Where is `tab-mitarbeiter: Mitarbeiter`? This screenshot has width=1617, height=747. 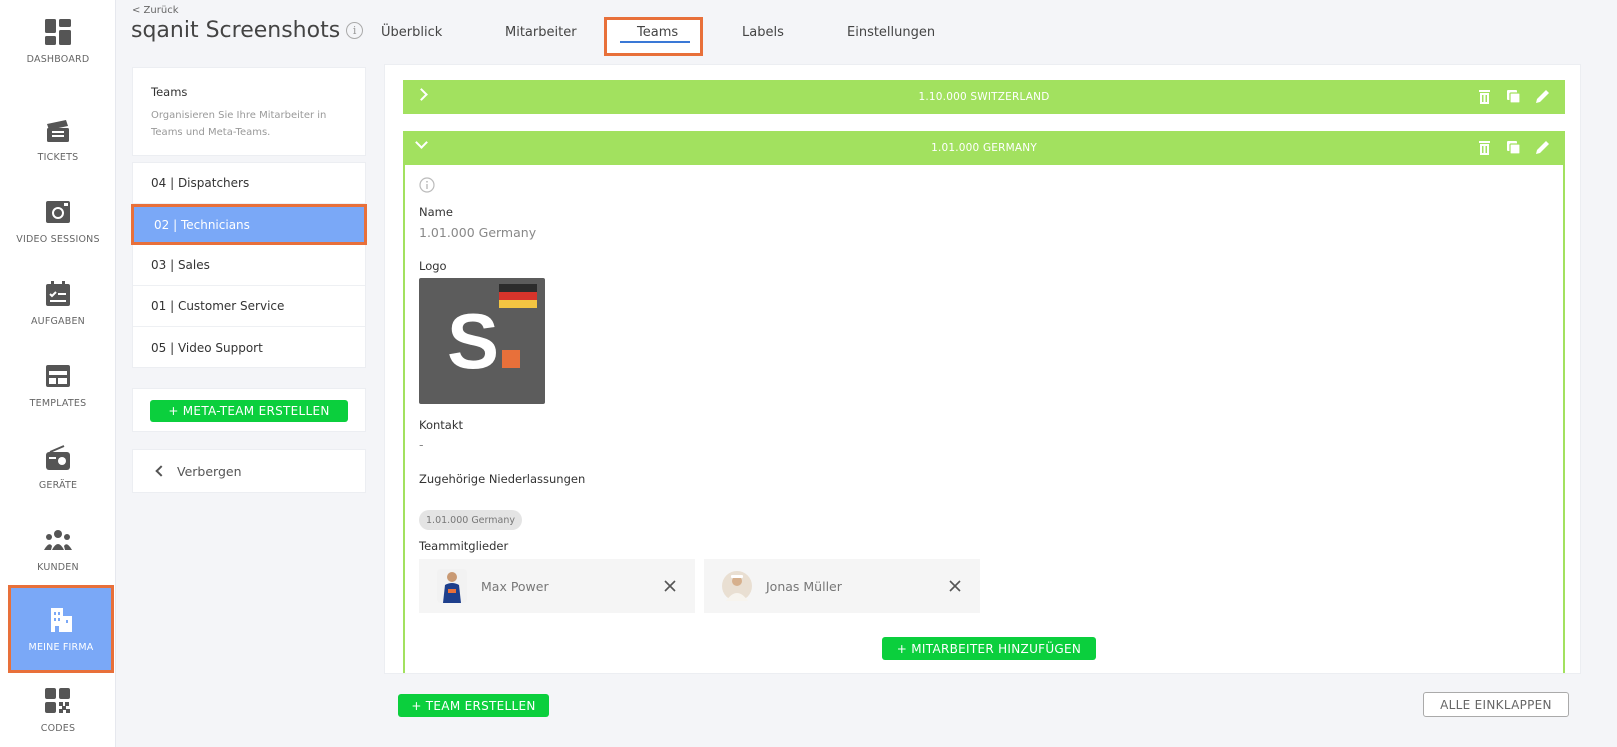 tab-mitarbeiter: Mitarbeiter is located at coordinates (541, 32).